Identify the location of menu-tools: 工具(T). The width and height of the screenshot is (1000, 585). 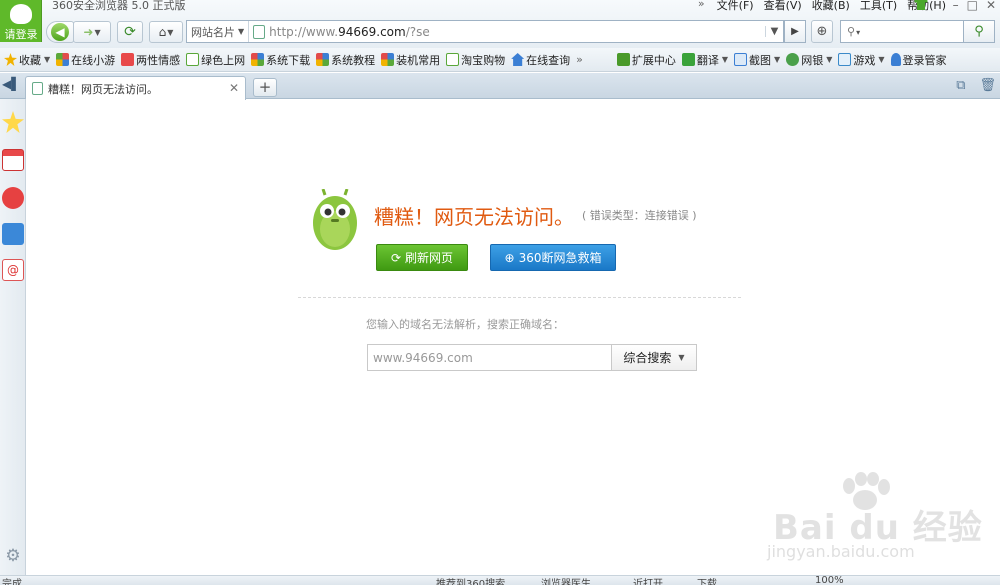
(878, 6).